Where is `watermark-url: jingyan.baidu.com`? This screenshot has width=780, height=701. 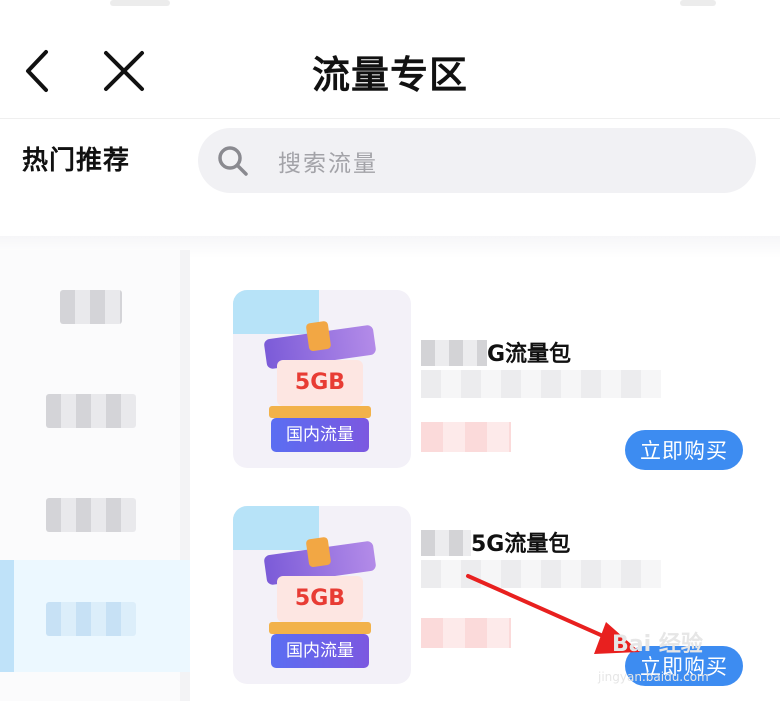 watermark-url: jingyan.baidu.com is located at coordinates (653, 677).